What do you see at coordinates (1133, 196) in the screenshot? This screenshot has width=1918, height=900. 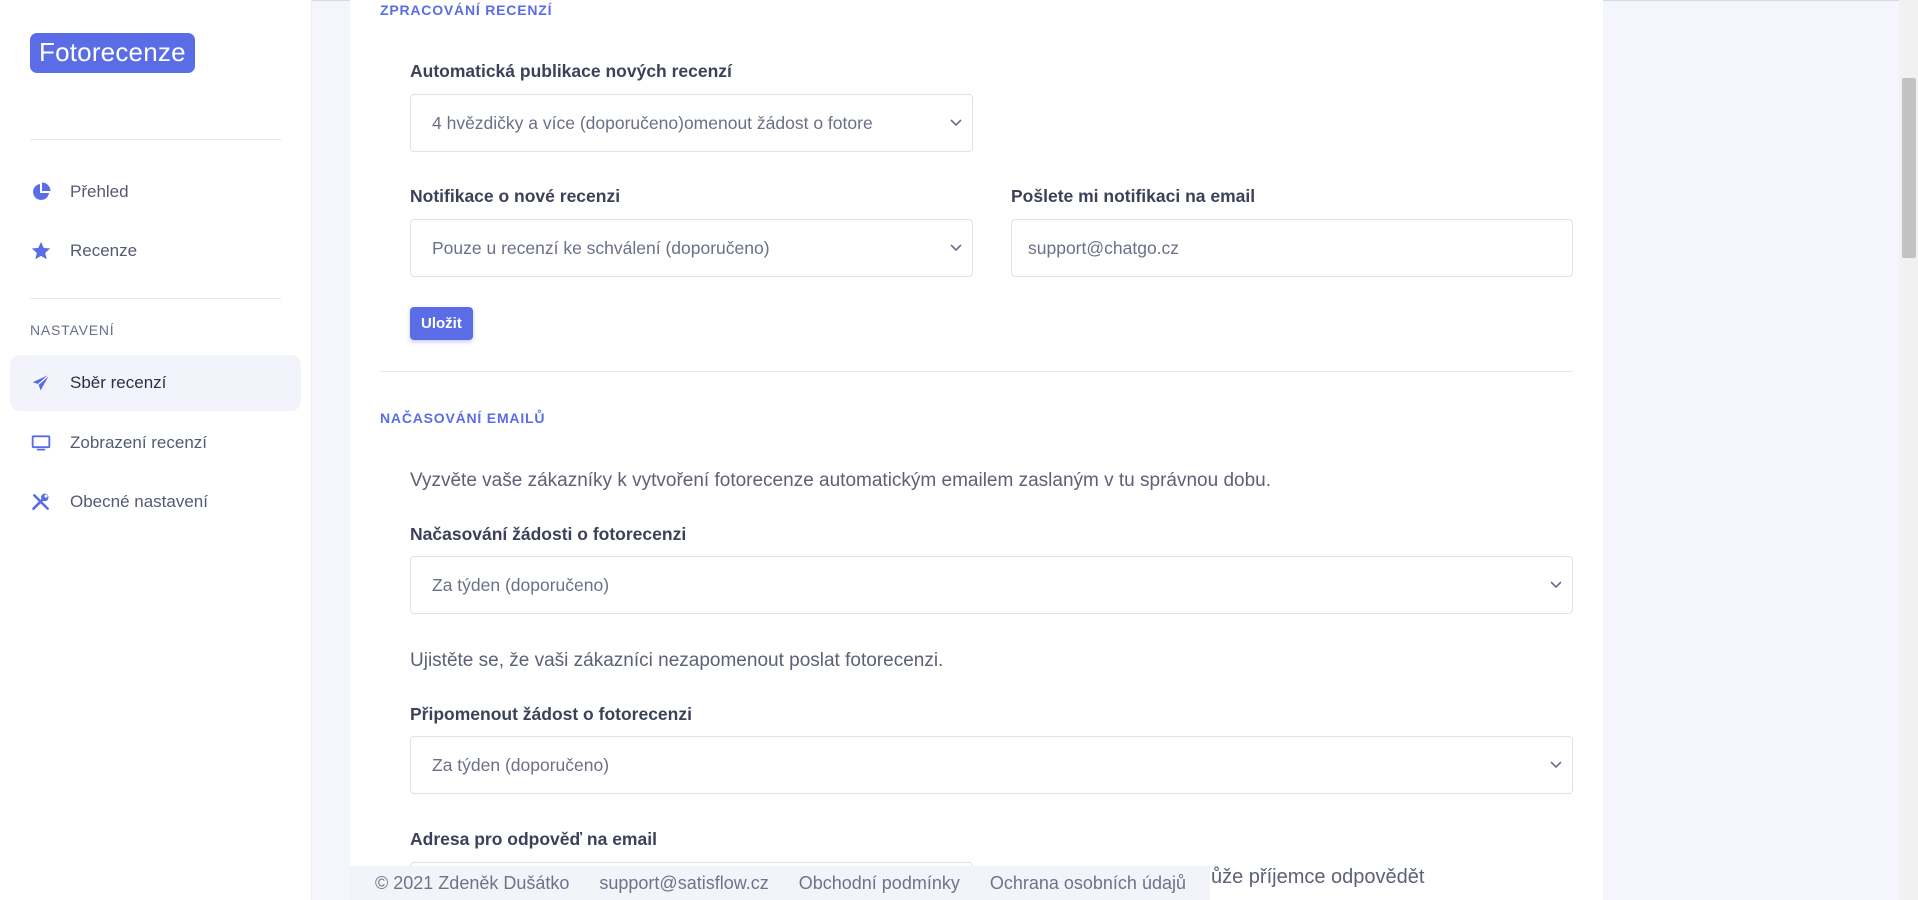 I see `email-label: Pošlete mi notifikaci na email` at bounding box center [1133, 196].